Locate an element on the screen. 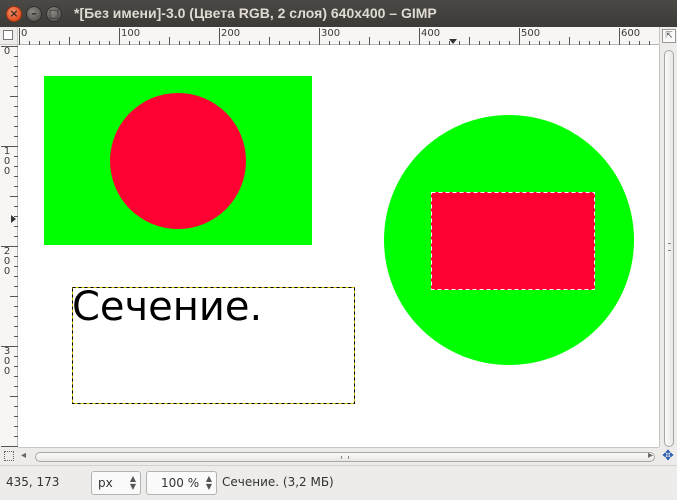 The height and width of the screenshot is (500, 677). quick-mask-icon is located at coordinates (9, 456).